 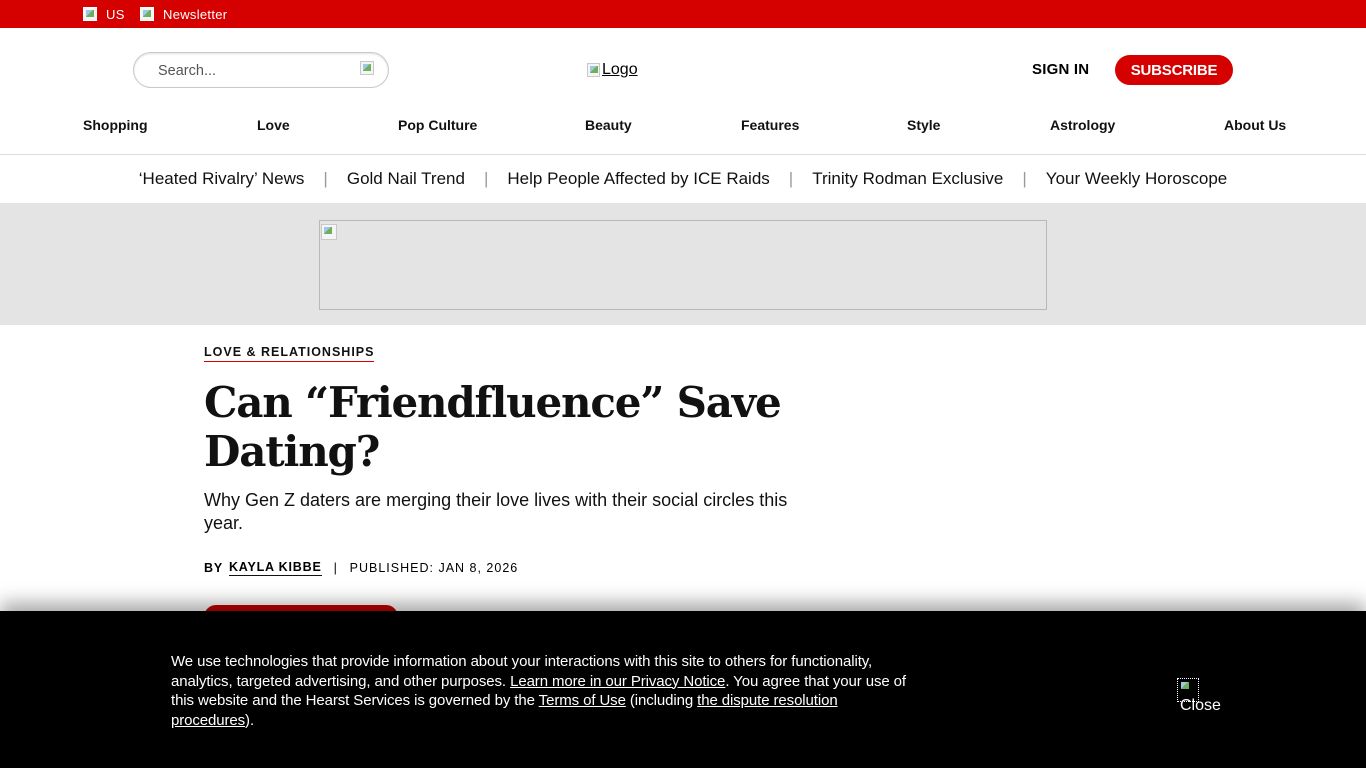 What do you see at coordinates (638, 179) in the screenshot?
I see `trending-link: Help People Affected by ICE Raids` at bounding box center [638, 179].